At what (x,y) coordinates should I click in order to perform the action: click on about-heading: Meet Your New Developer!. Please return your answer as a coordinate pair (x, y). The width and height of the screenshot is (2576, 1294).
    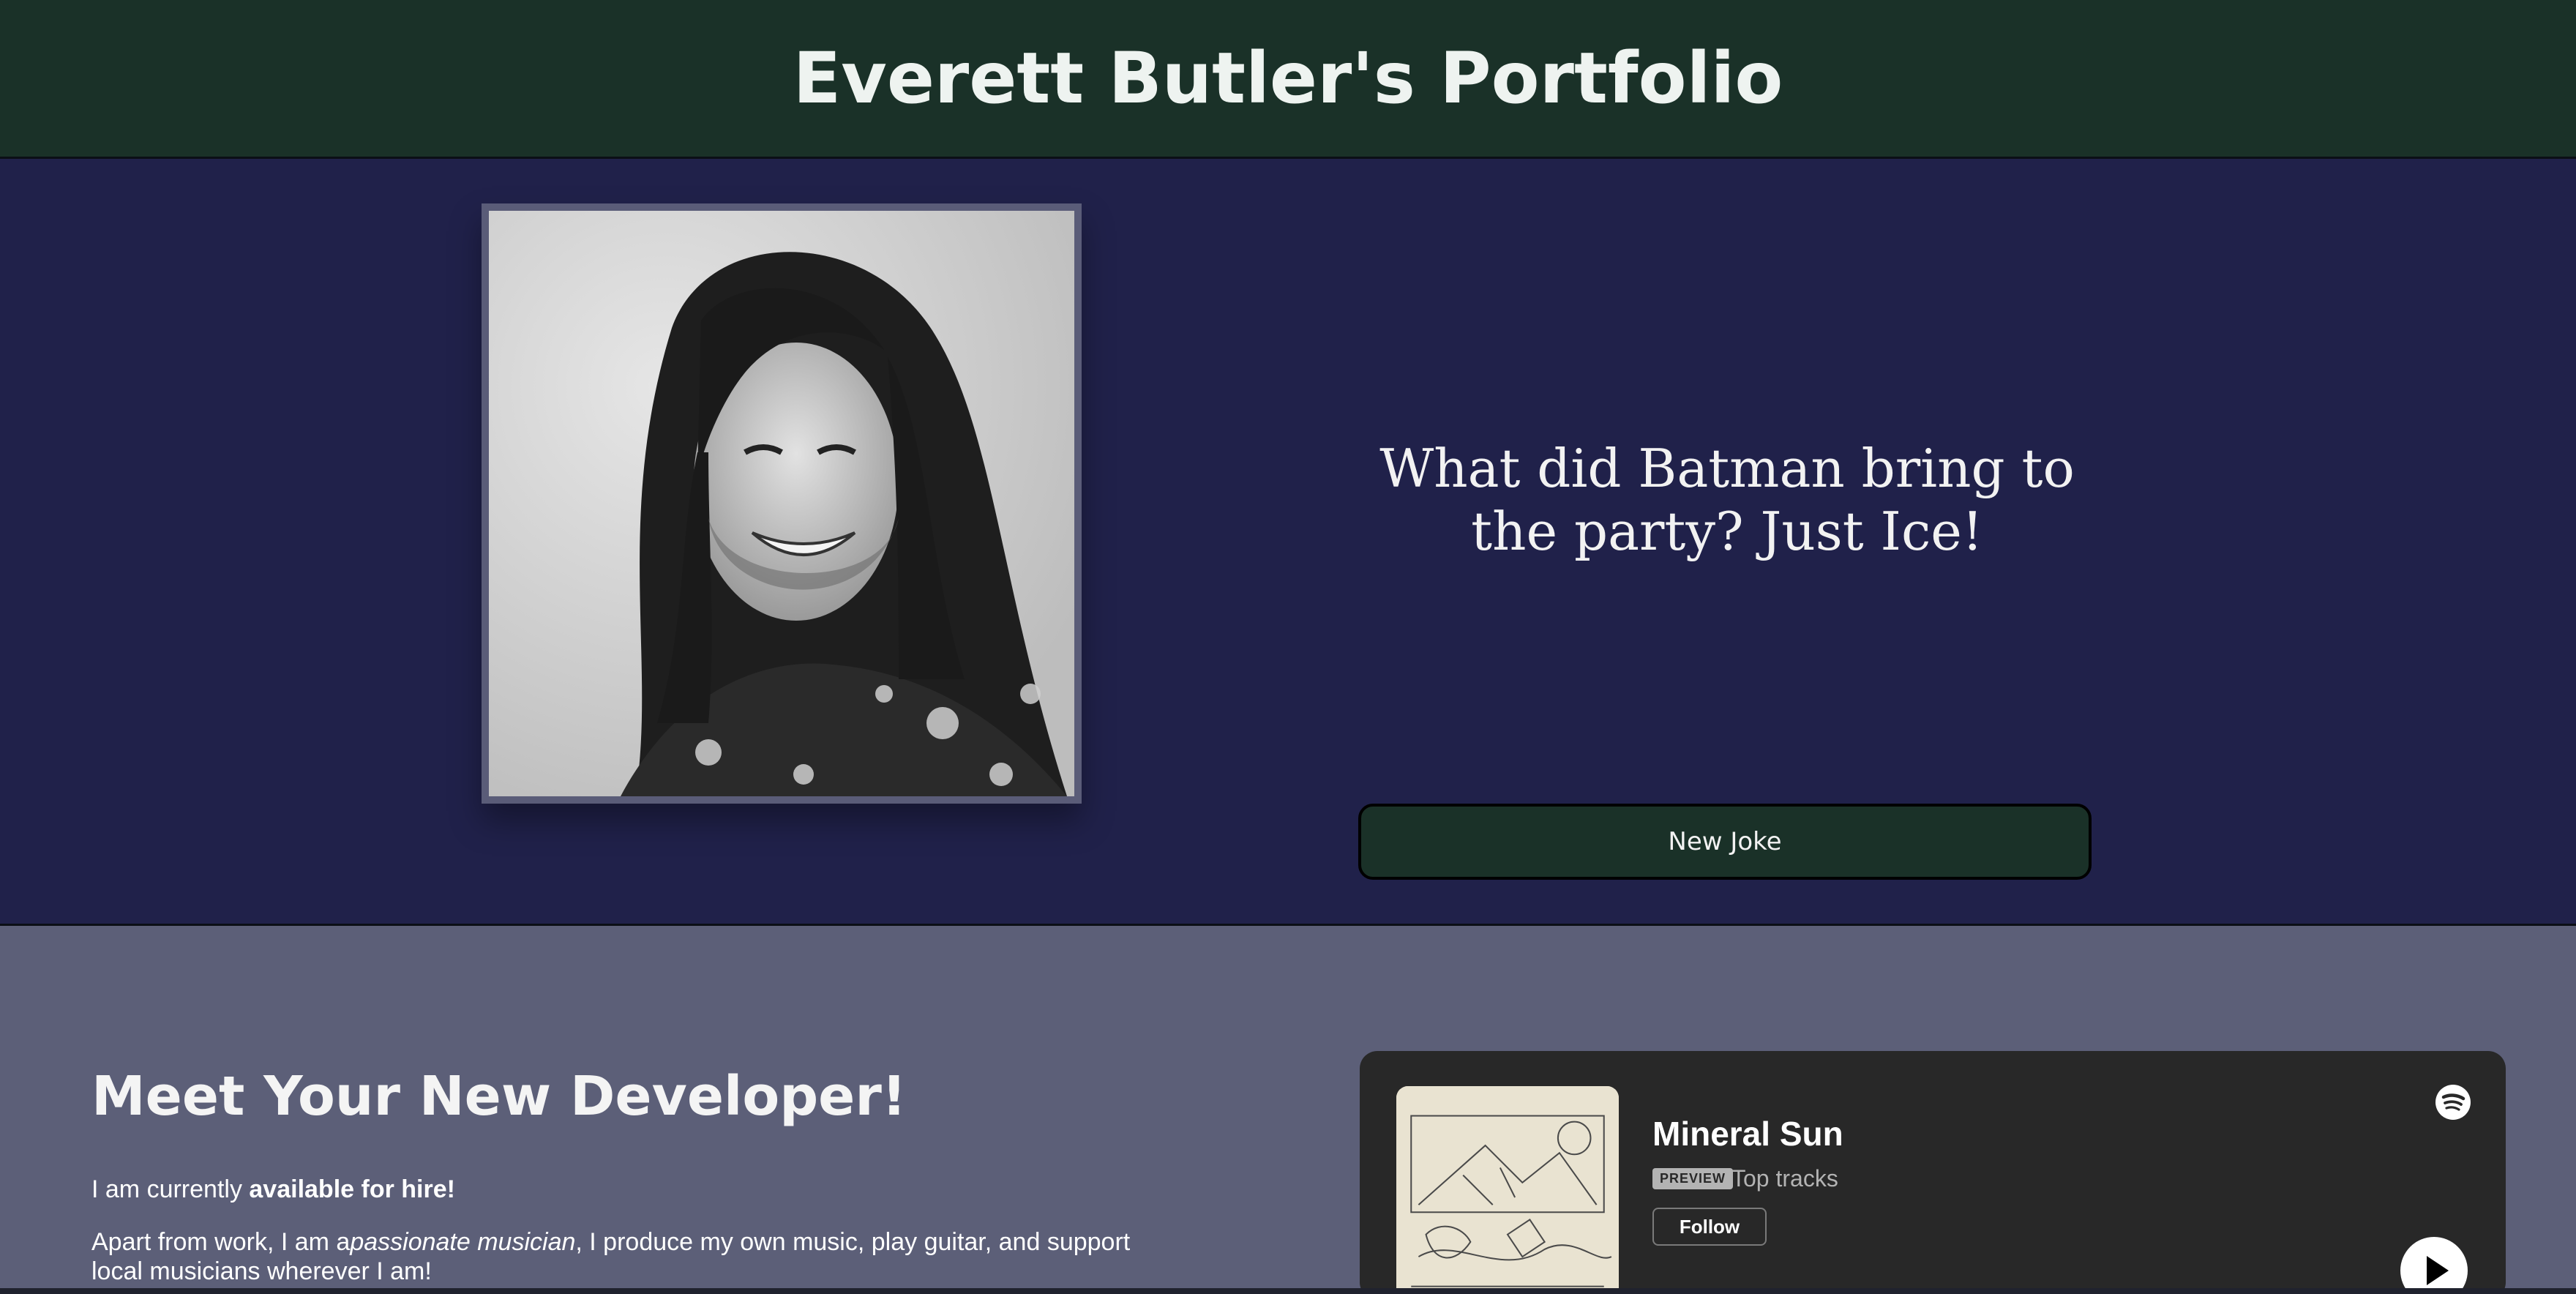
    Looking at the image, I should click on (499, 1096).